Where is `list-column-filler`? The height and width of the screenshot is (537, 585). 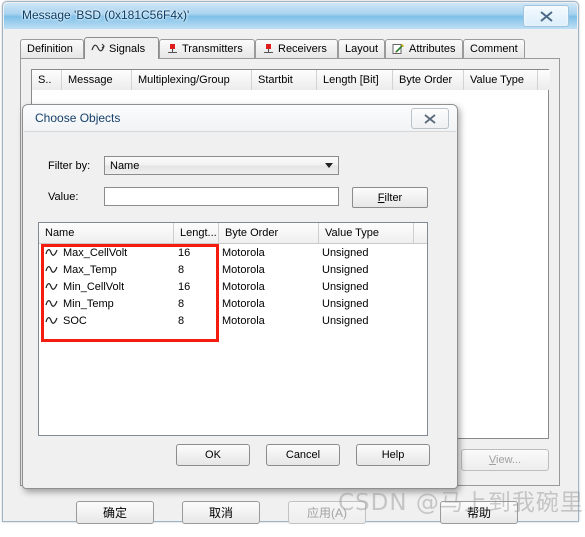 list-column-filler is located at coordinates (420, 233).